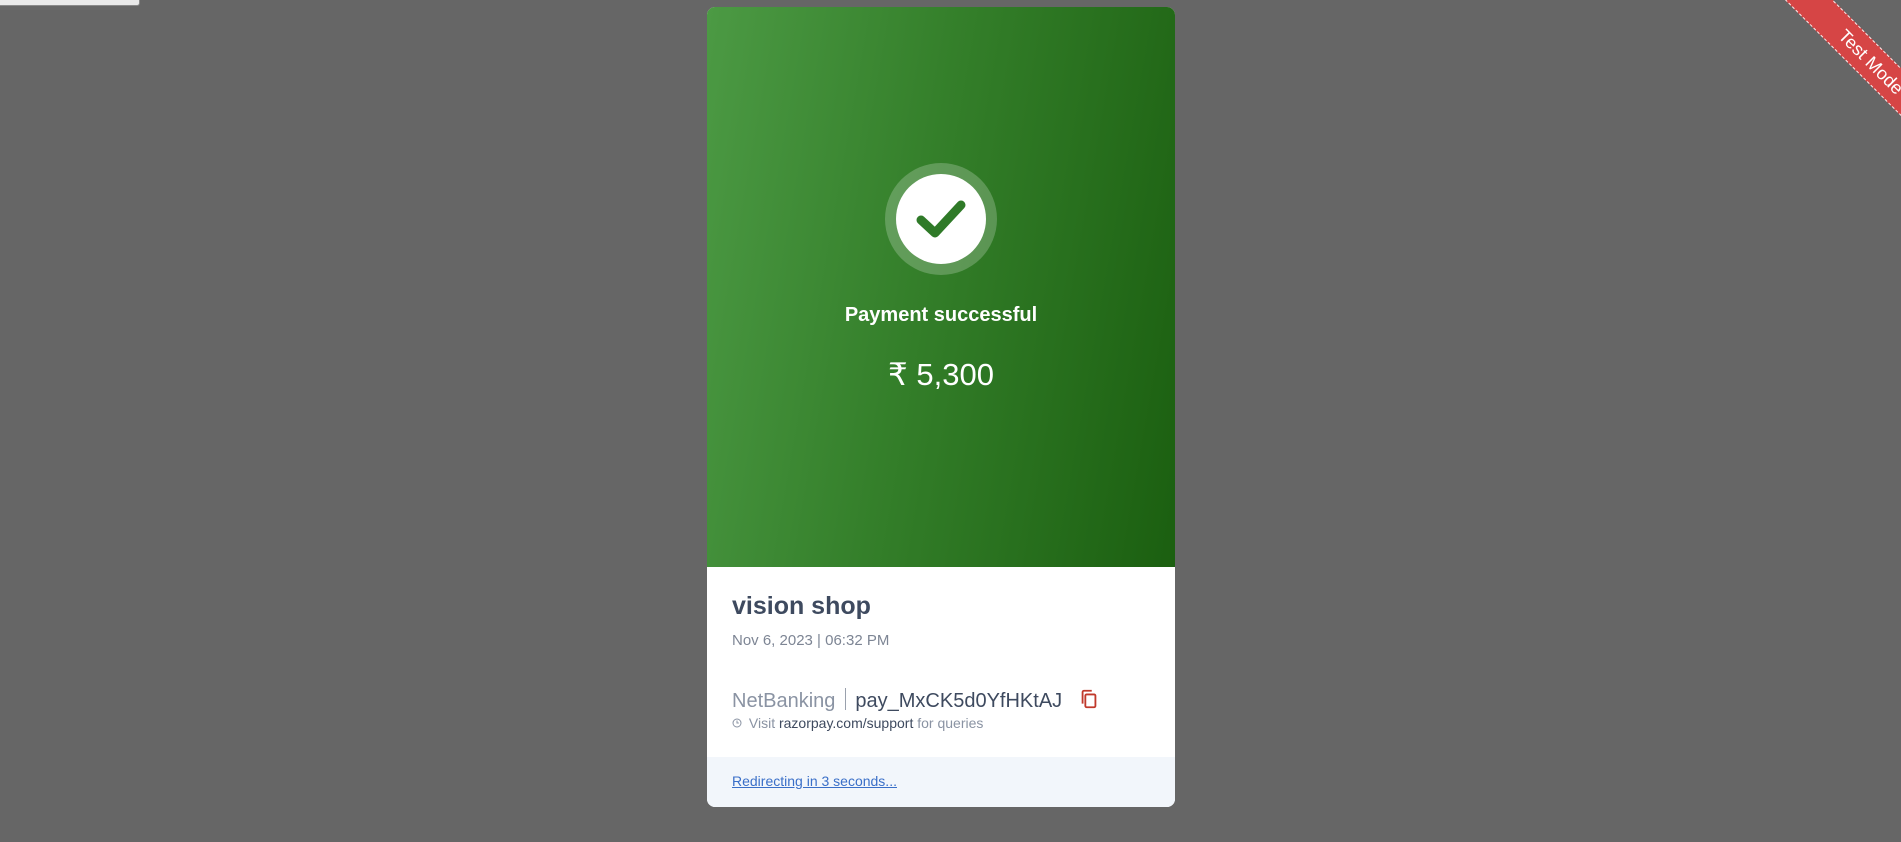  Describe the element at coordinates (846, 723) in the screenshot. I see `support-link: razorpay.com/support` at that location.